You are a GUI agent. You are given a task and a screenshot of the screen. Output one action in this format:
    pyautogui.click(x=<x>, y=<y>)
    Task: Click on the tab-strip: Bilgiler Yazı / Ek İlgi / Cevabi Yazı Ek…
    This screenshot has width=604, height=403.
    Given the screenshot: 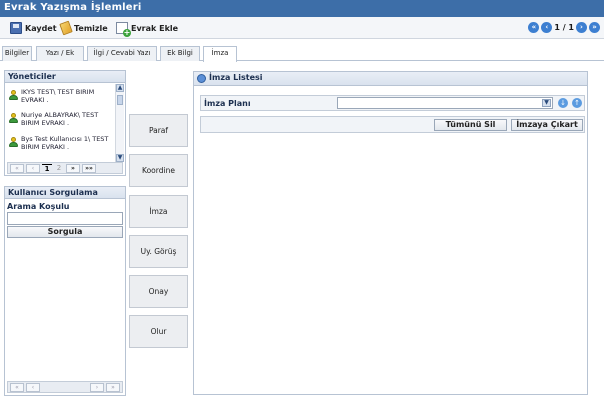 What is the action you would take?
    pyautogui.click(x=302, y=53)
    